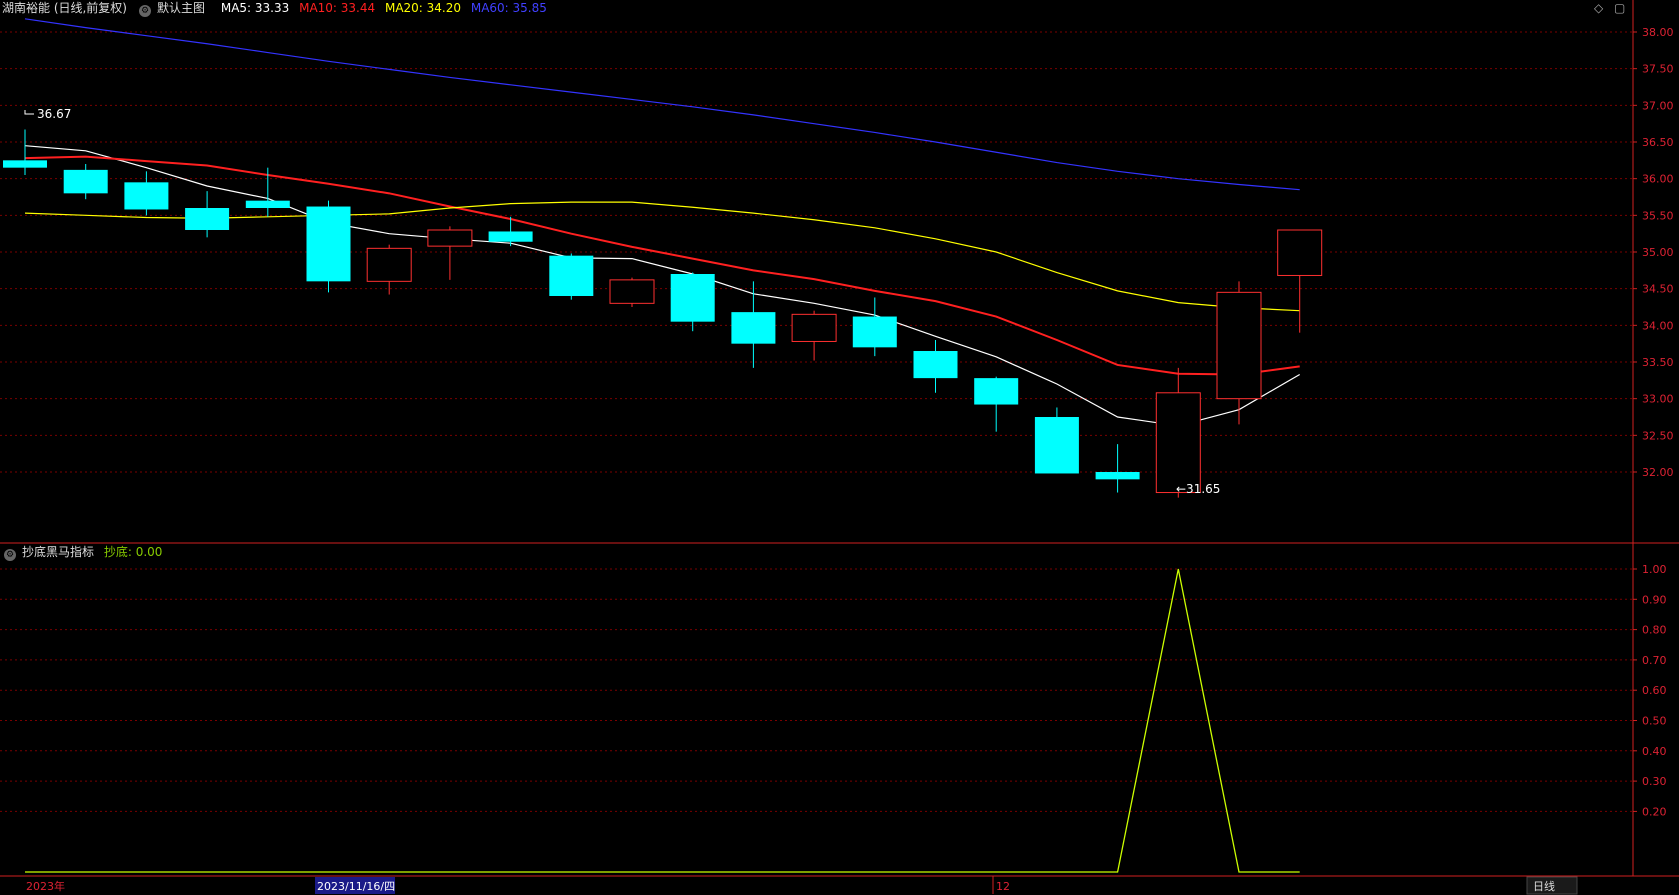 This screenshot has width=1679, height=895. Describe the element at coordinates (58, 552) in the screenshot. I see `indicator-name: 抄底黑马指标` at that location.